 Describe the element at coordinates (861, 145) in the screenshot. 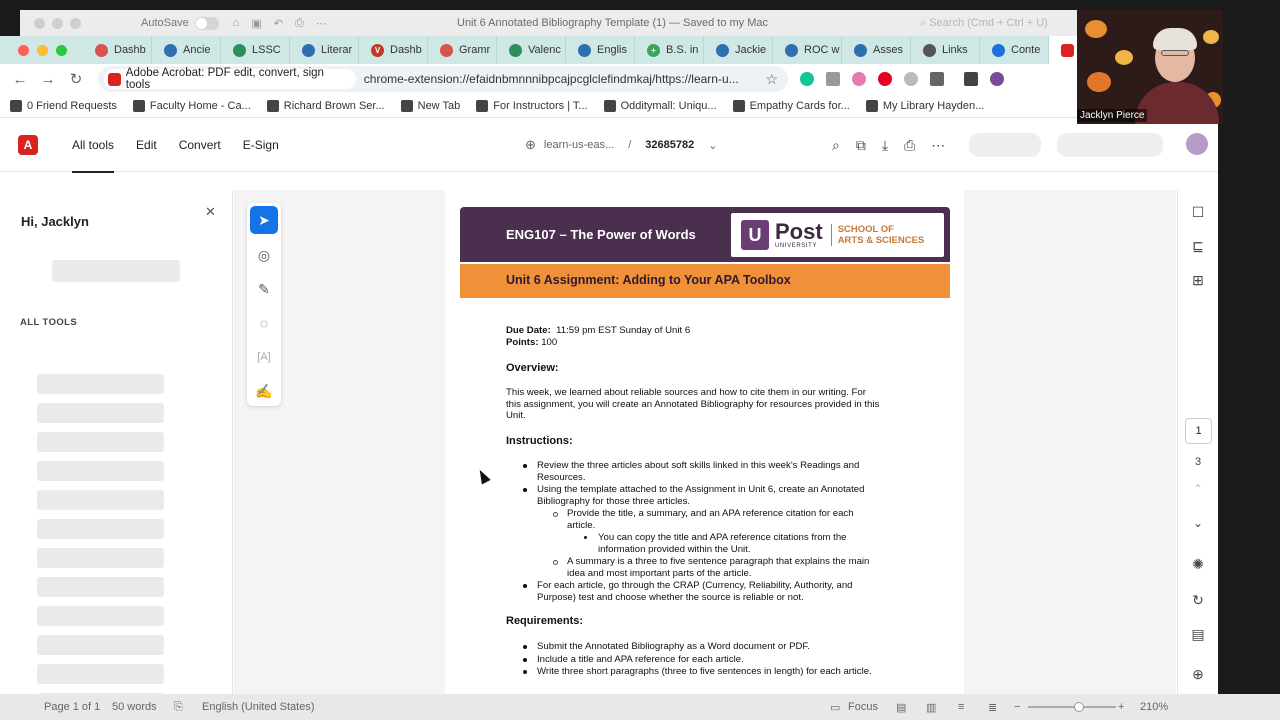

I see `page-thumbnails-icon: ⧉` at that location.